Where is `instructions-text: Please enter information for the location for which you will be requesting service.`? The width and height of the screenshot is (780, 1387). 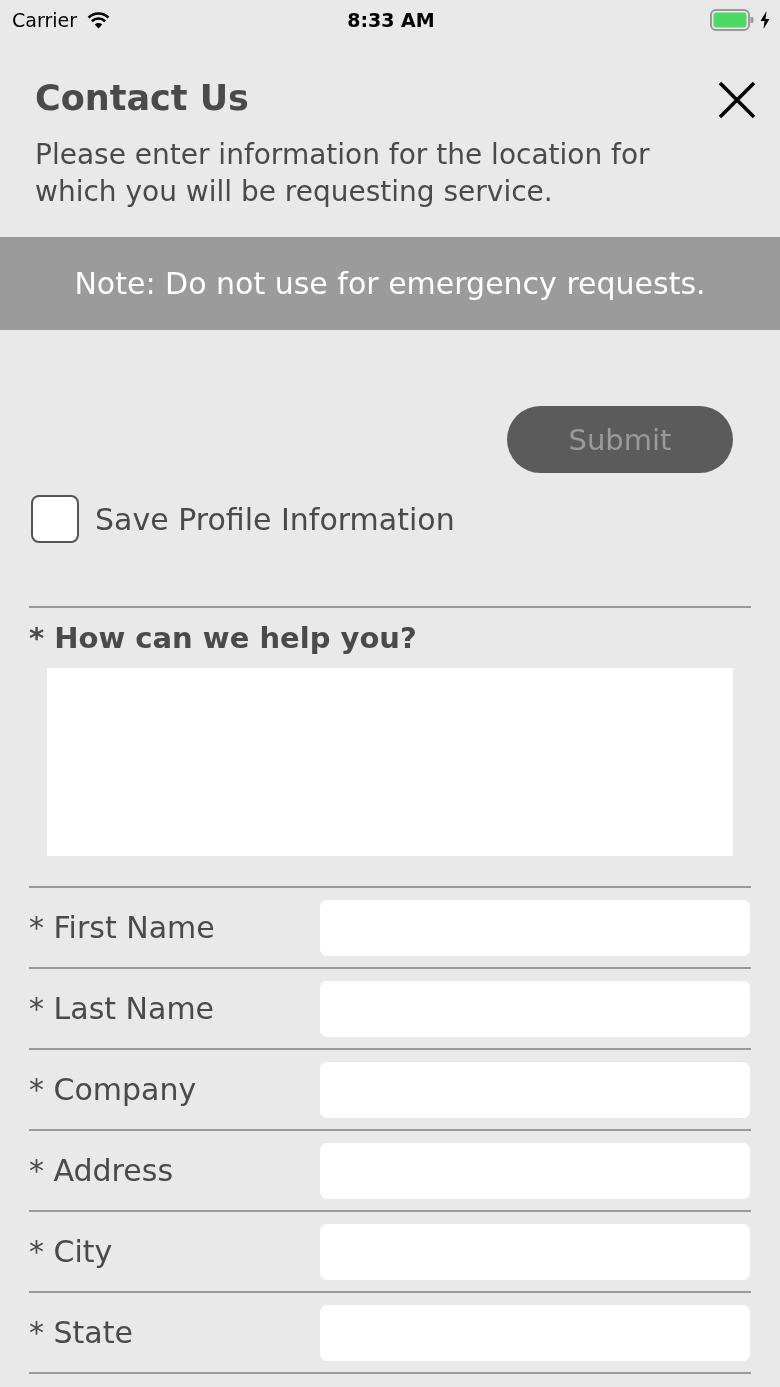
instructions-text: Please enter information for the location for which you will be requesting service. is located at coordinates (343, 173).